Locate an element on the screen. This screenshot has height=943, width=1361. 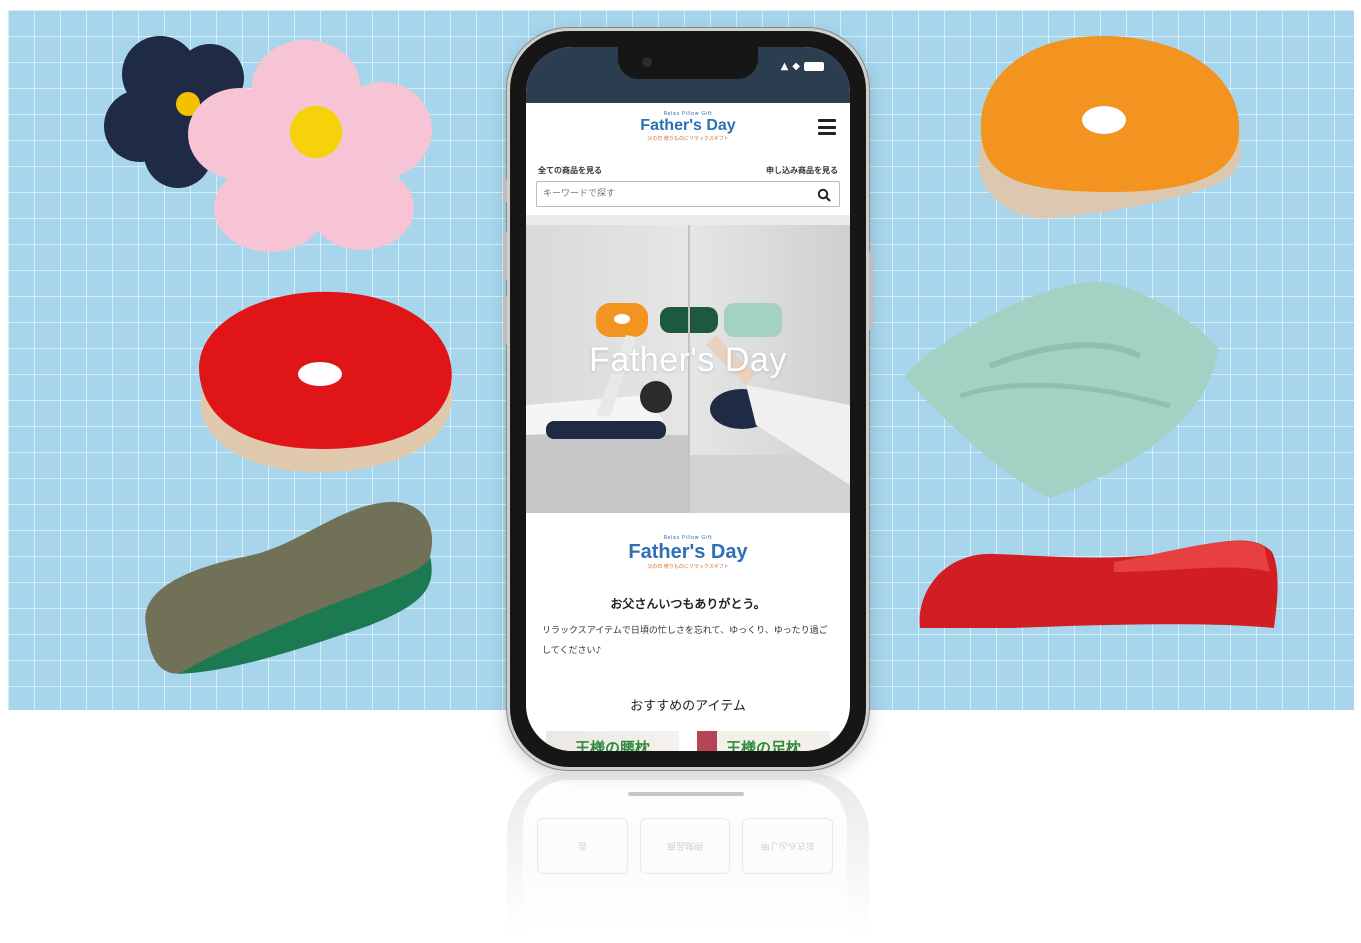
red-donut-pillow is located at coordinates (322, 382).